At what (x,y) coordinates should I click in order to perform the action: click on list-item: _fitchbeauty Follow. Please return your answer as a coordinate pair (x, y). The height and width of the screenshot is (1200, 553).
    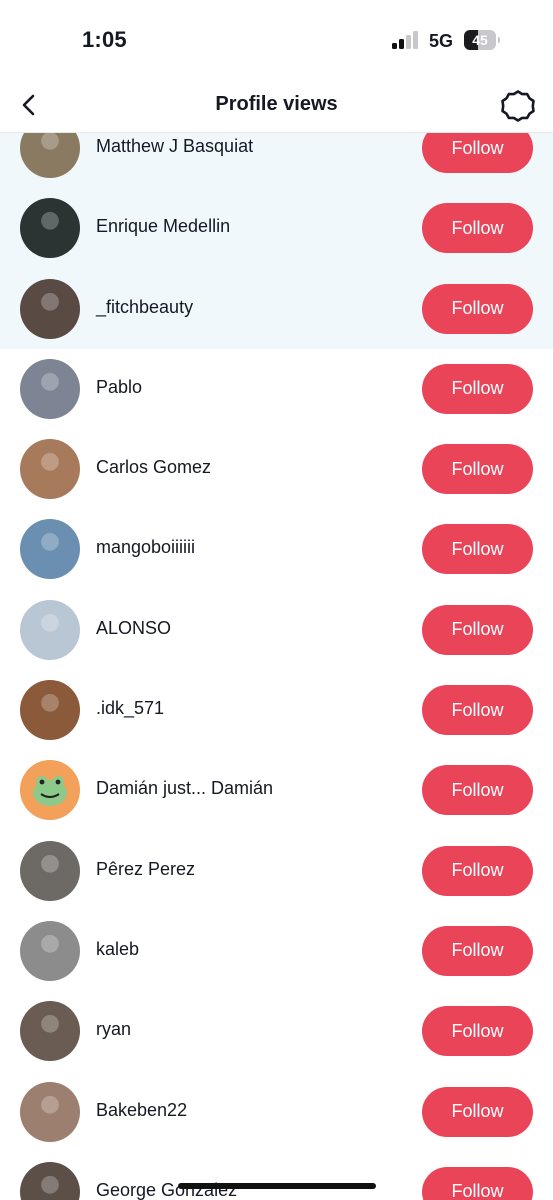
    Looking at the image, I should click on (276, 308).